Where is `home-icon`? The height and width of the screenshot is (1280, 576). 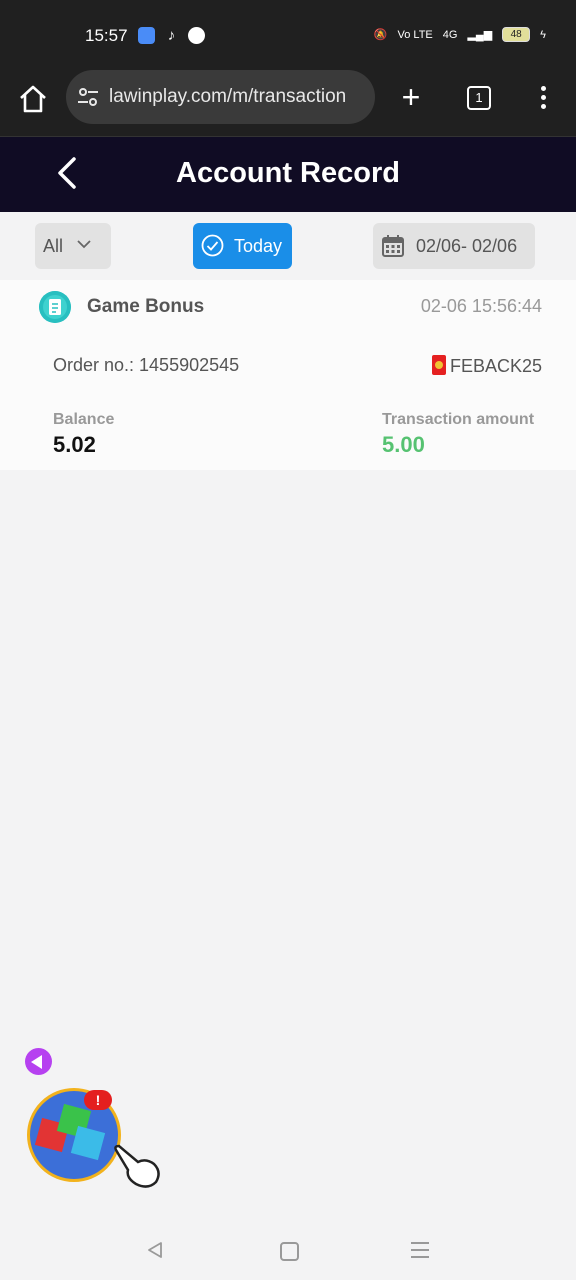 home-icon is located at coordinates (33, 99).